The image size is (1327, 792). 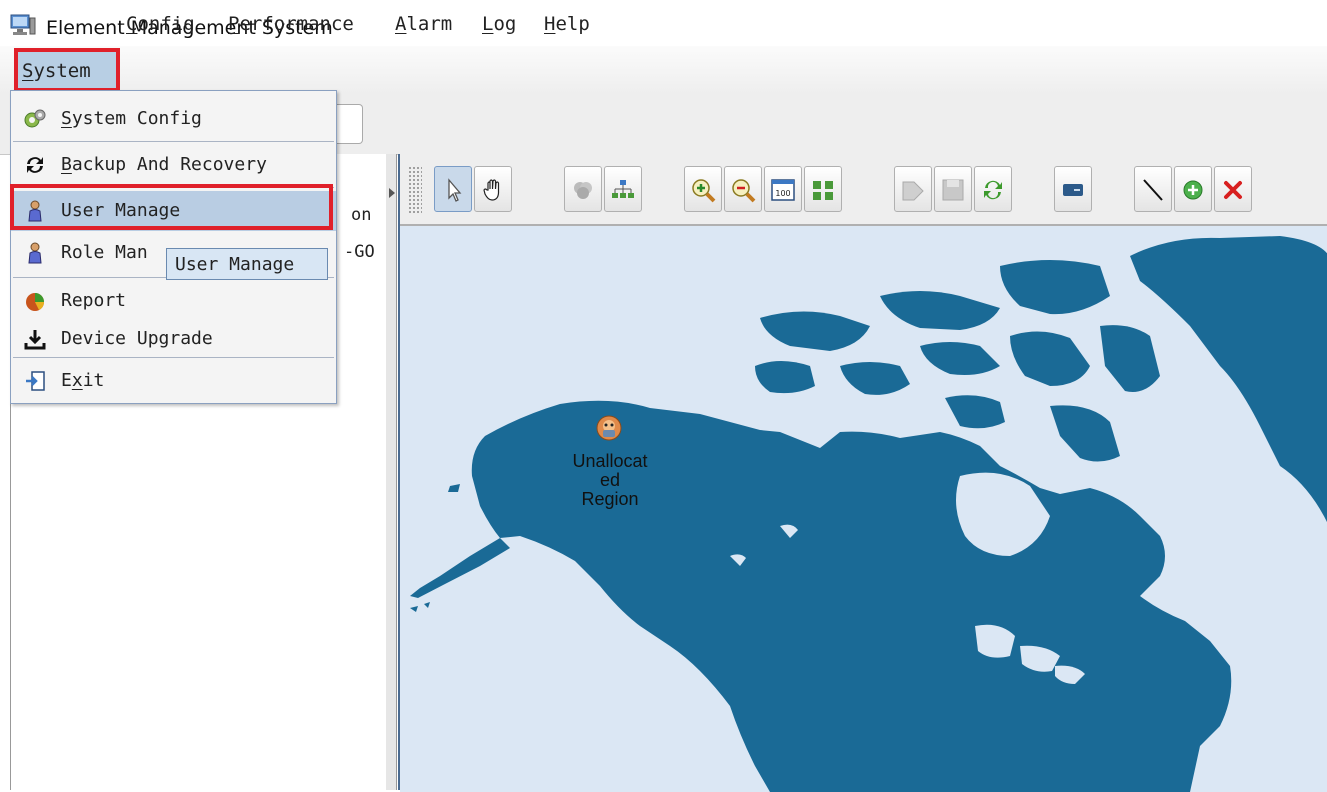 I want to click on device-upgrade-label: Device Upgrade, so click(x=137, y=338).